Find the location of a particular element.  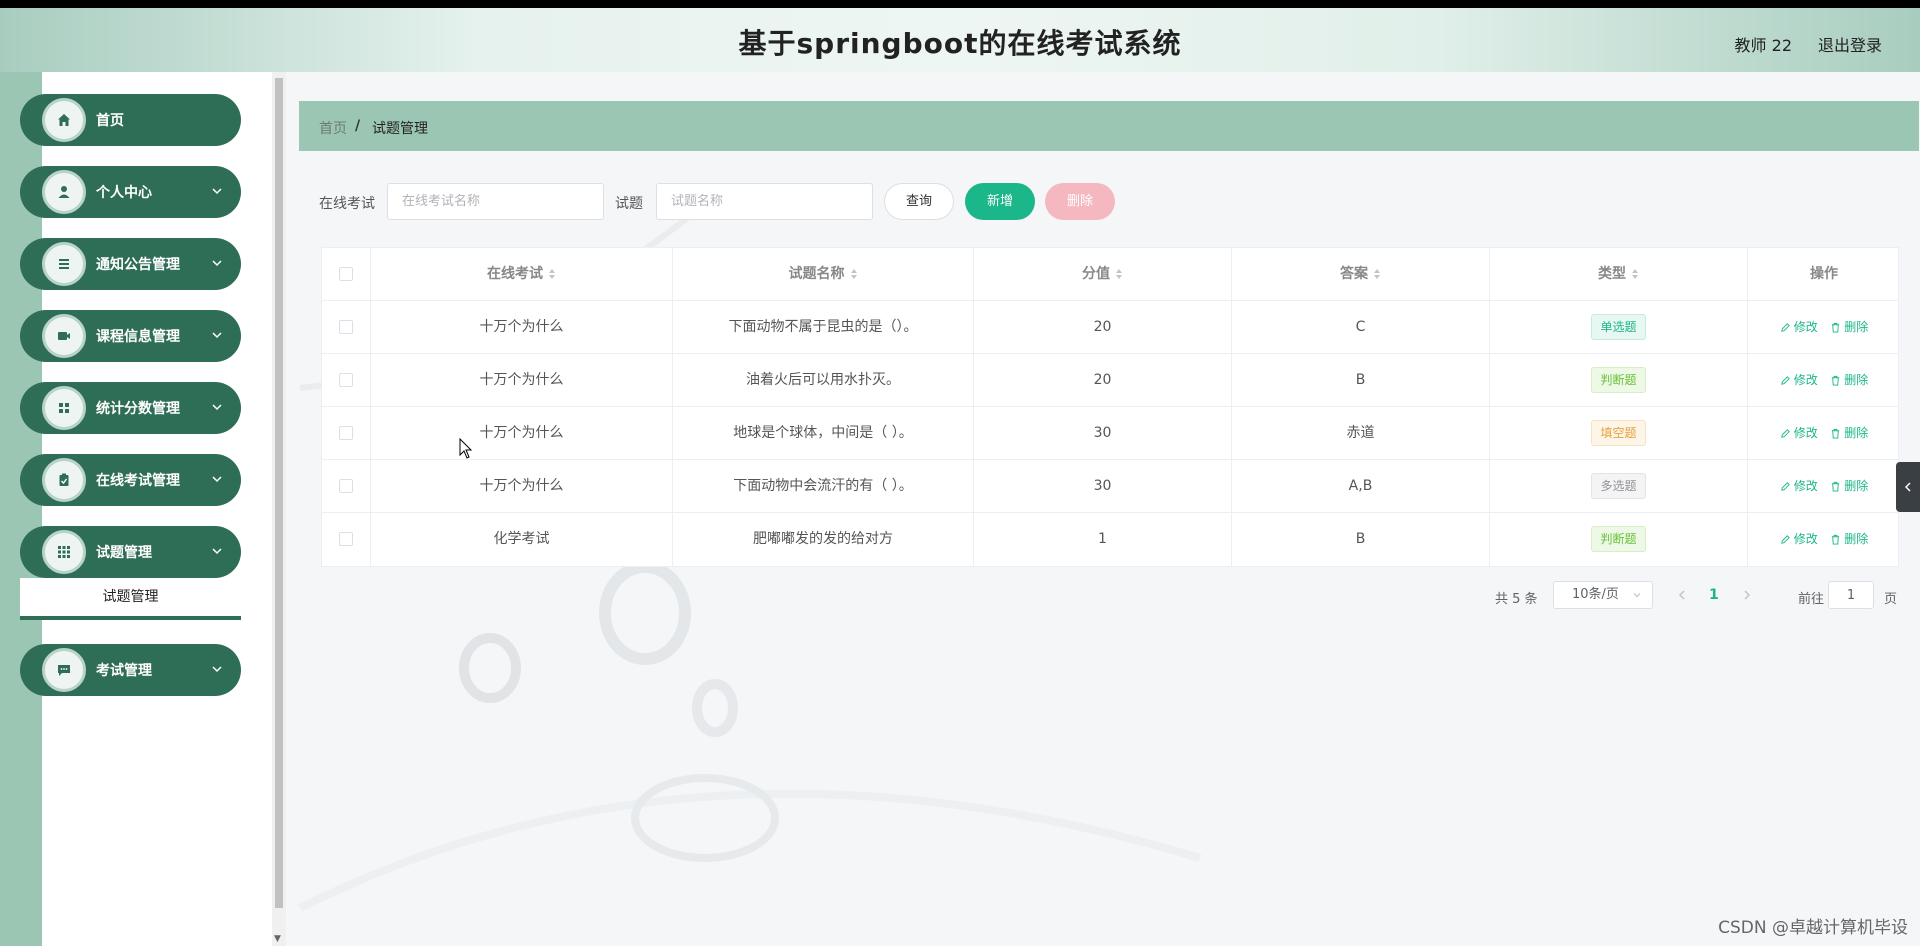

cell-score: 1 is located at coordinates (1103, 539).